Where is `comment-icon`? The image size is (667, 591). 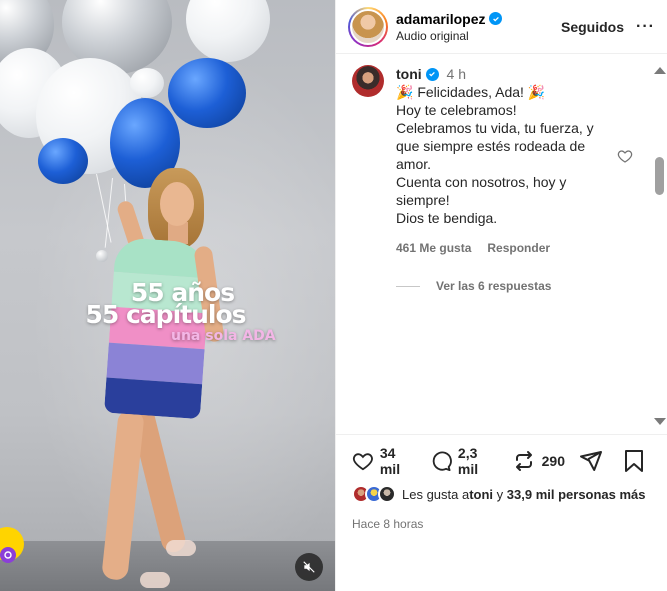
comment-icon is located at coordinates (442, 461).